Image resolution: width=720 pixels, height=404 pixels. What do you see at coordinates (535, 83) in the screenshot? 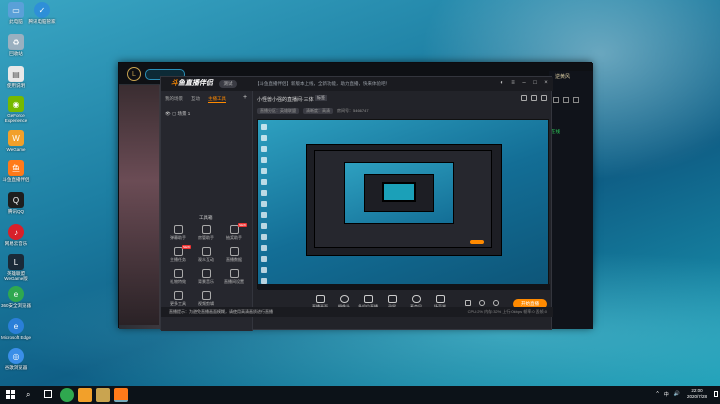
I see `maximize-icon: □` at bounding box center [535, 83].